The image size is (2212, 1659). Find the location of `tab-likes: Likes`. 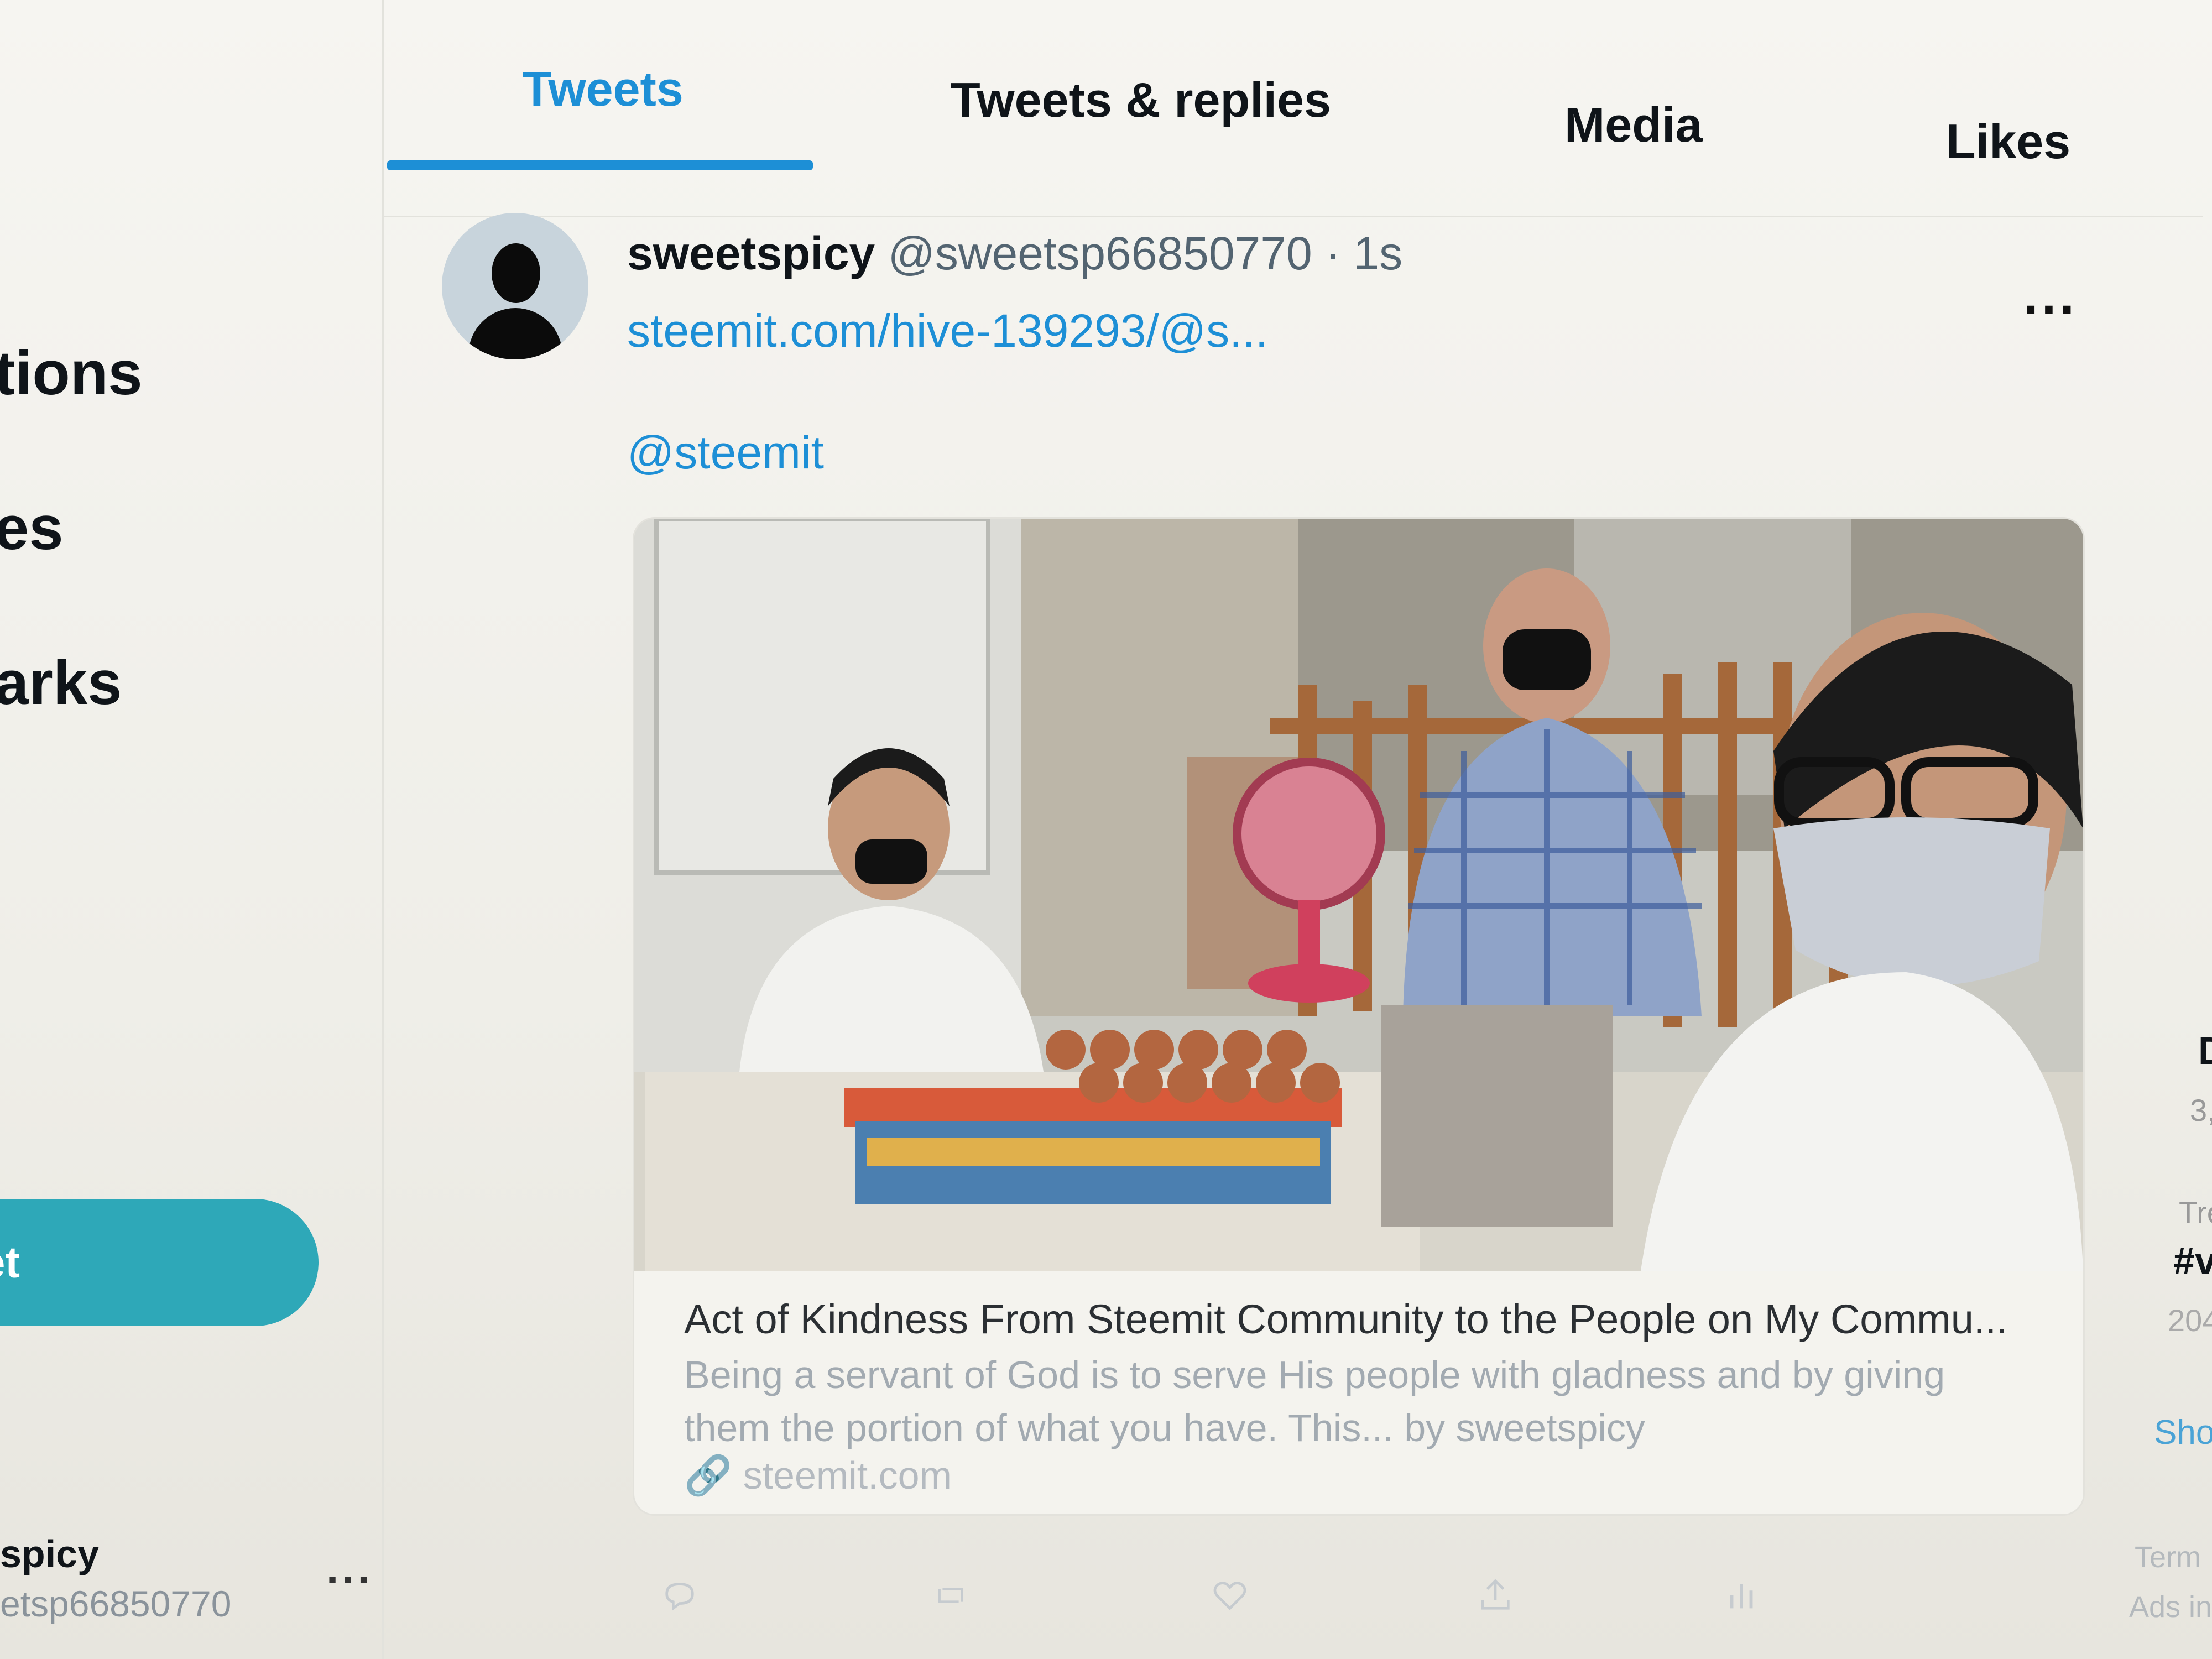

tab-likes: Likes is located at coordinates (2008, 141).